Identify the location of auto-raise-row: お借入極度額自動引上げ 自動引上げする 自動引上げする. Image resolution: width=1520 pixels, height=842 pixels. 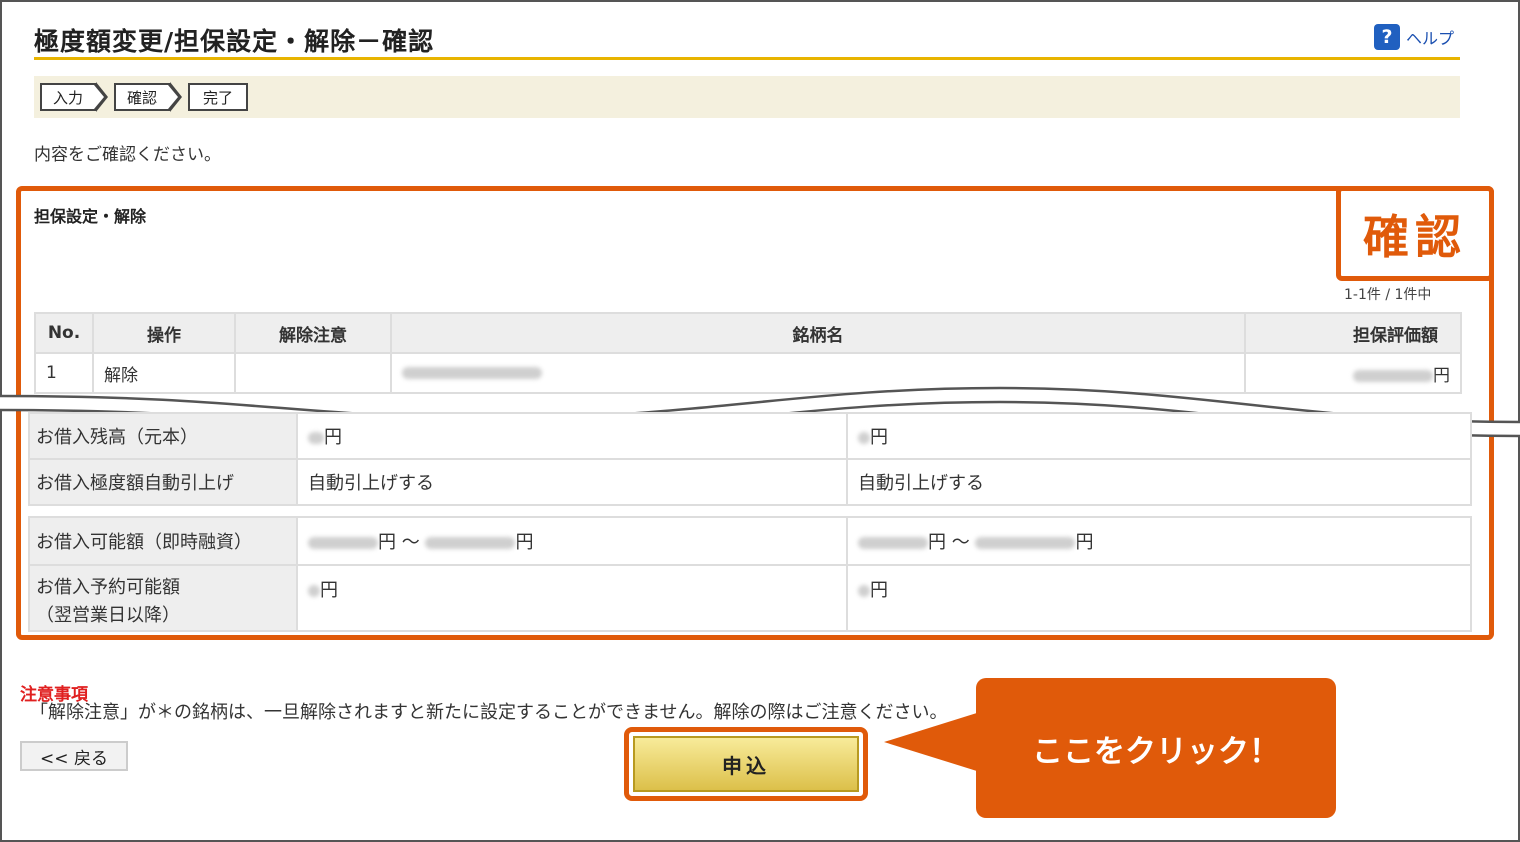
(750, 482).